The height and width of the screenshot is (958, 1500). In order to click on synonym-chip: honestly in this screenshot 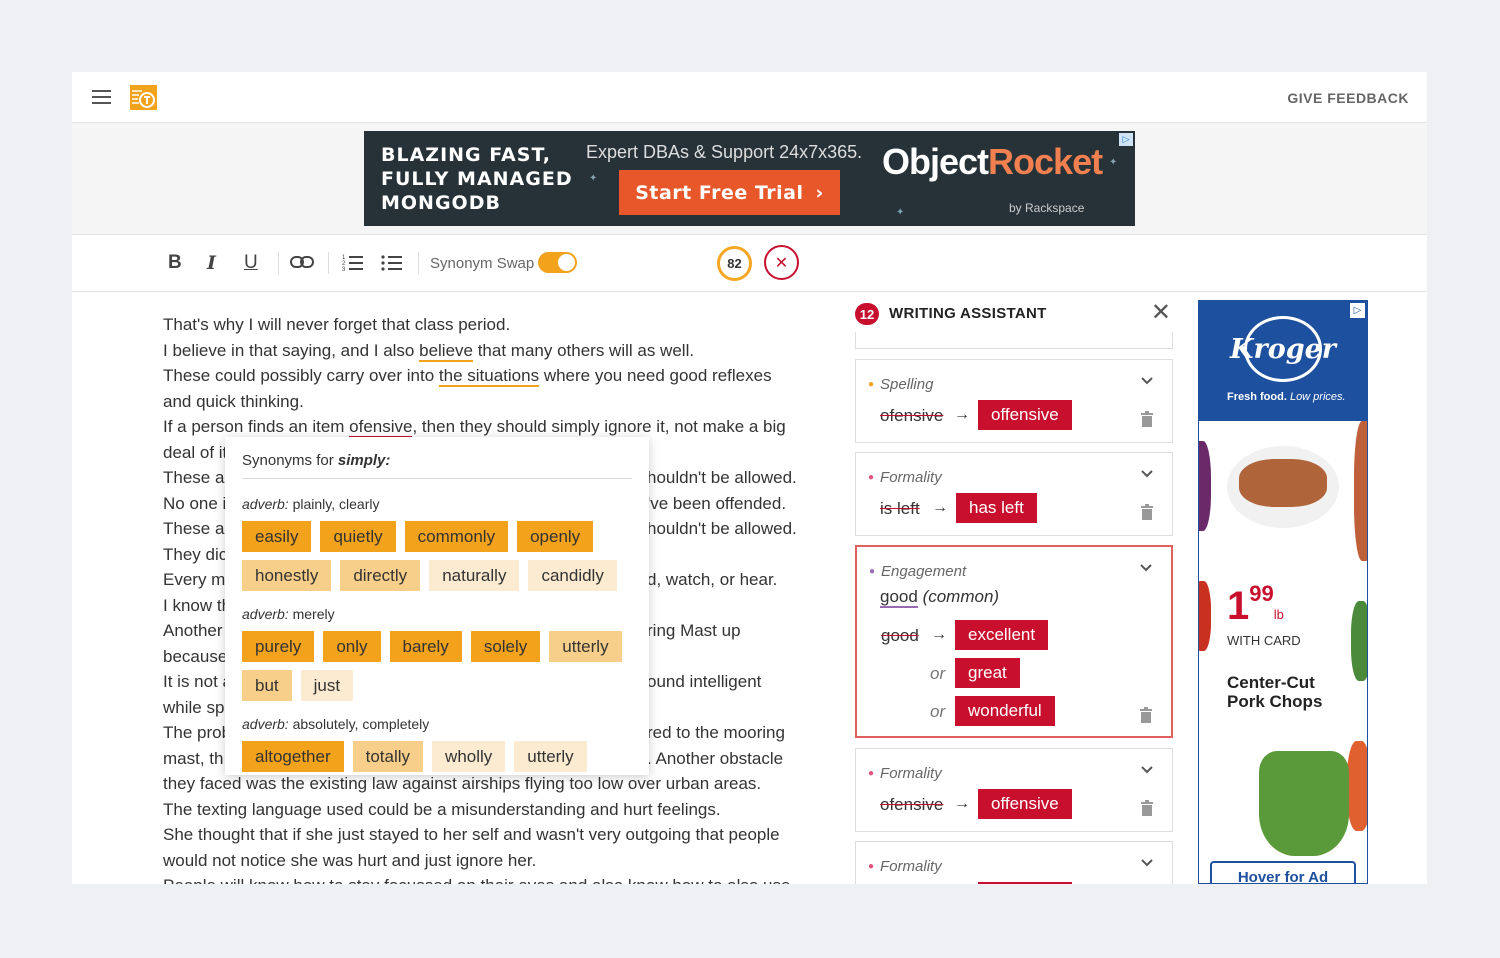, I will do `click(287, 575)`.